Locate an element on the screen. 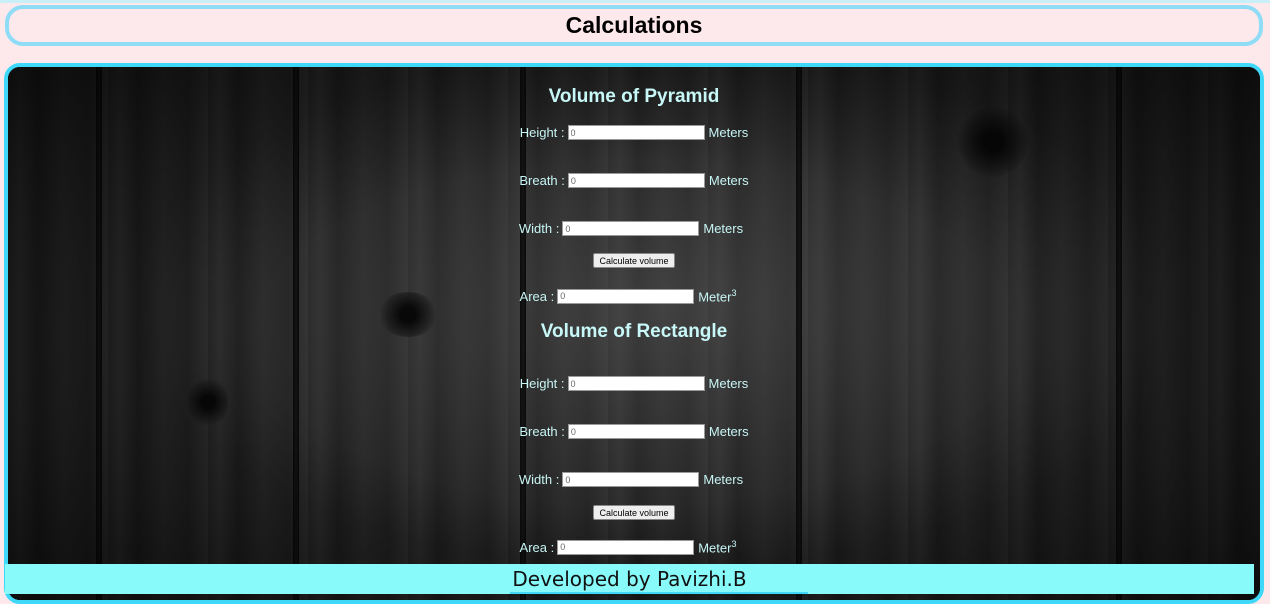 The image size is (1270, 604). footer-bar: Developed by Pavizhi.B is located at coordinates (629, 579).